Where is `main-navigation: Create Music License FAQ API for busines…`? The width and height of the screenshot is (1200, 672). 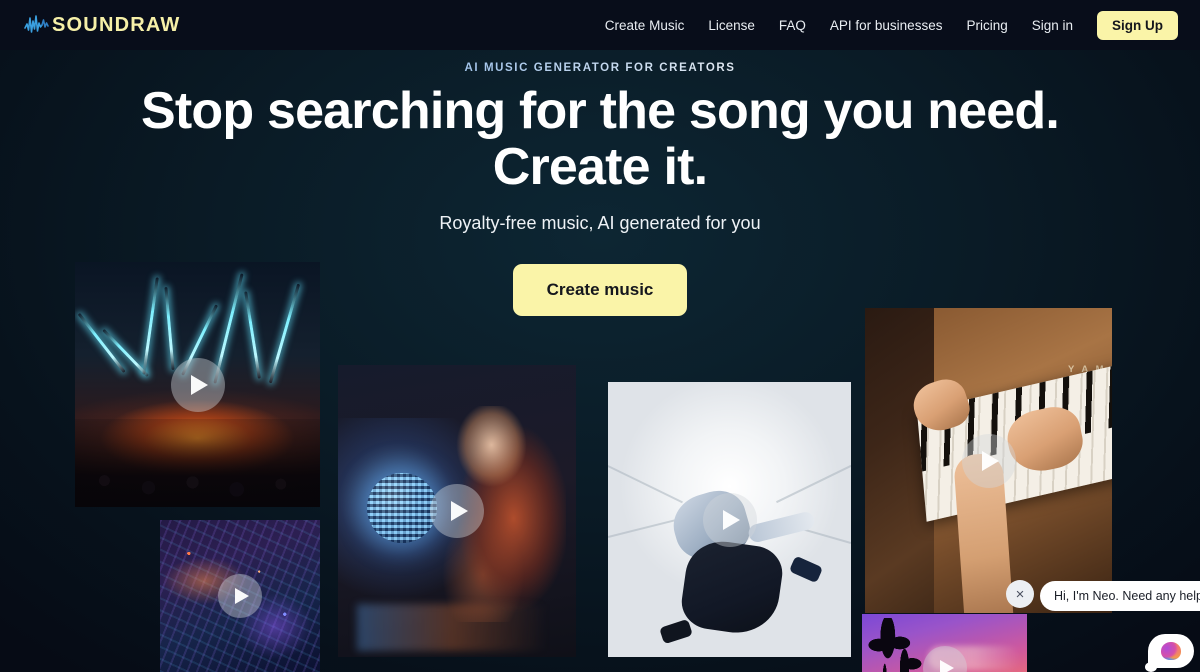
main-navigation: Create Music License FAQ API for busines… is located at coordinates (891, 25).